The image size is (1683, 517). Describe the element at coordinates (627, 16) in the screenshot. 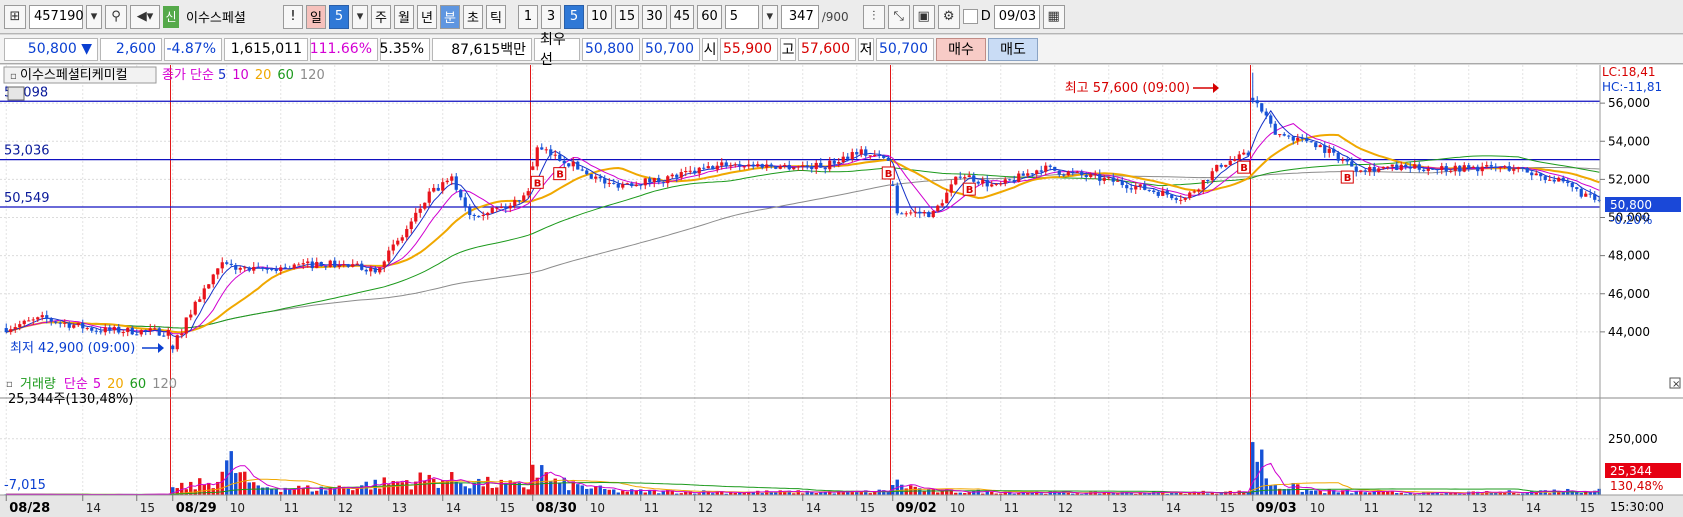

I see `interval-15-button: 15` at that location.